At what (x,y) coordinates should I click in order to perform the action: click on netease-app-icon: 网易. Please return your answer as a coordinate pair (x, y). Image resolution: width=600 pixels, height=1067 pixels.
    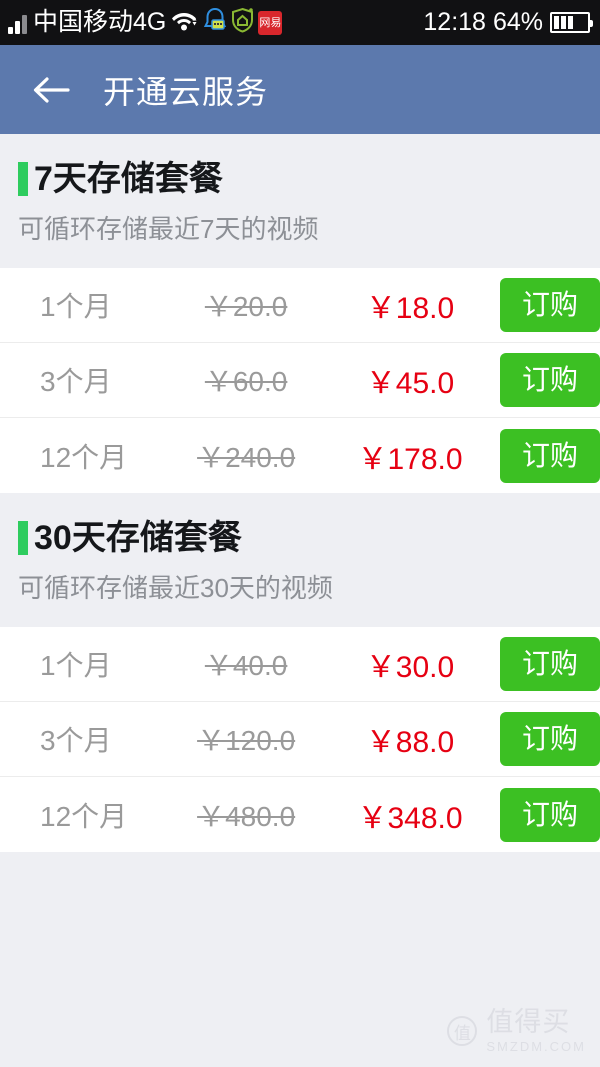
    Looking at the image, I should click on (270, 22).